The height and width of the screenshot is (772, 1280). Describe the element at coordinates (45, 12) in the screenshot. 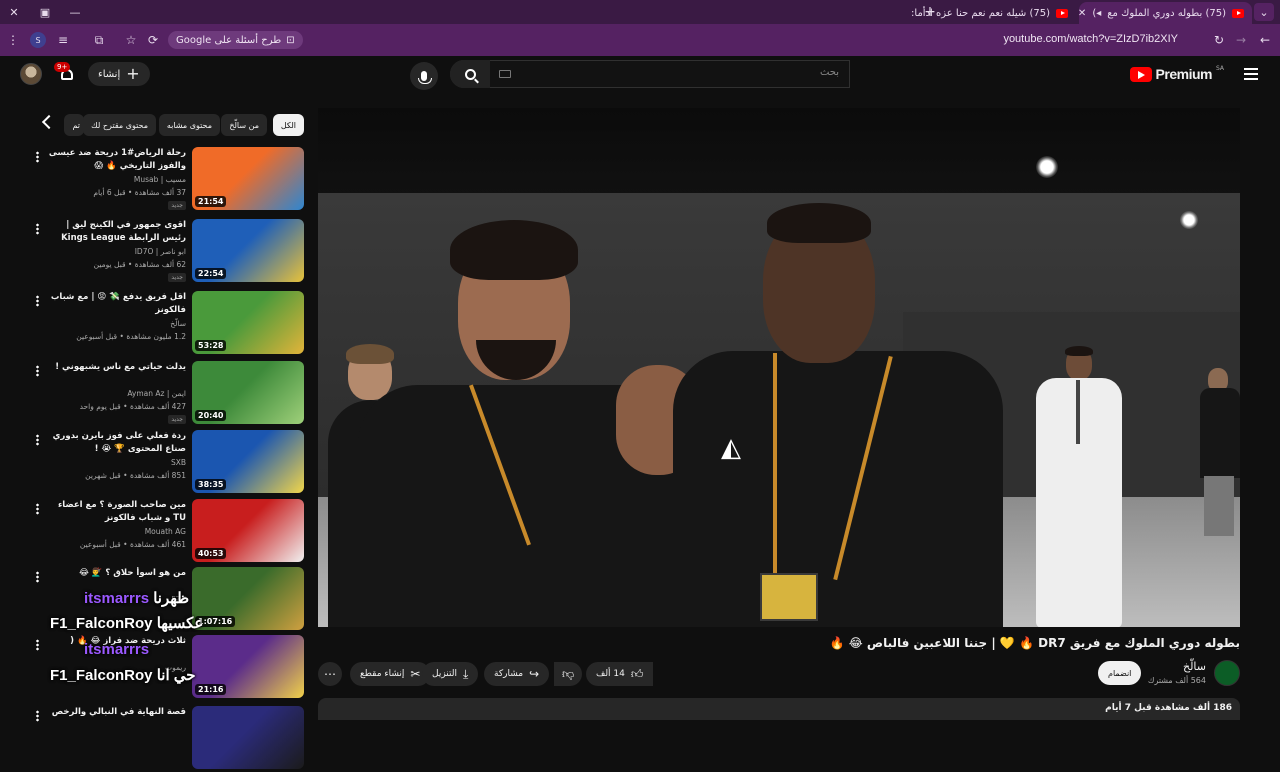

I see `maximize-window-icon: ▣` at that location.